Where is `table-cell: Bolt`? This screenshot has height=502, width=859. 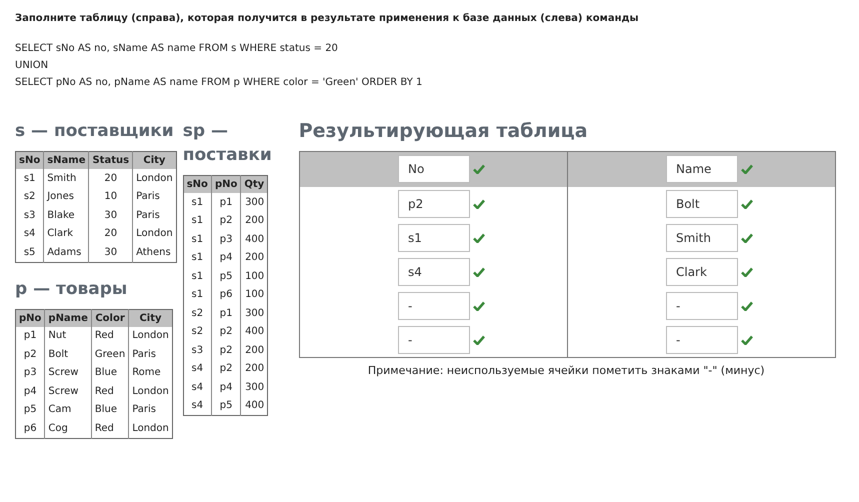 table-cell: Bolt is located at coordinates (68, 354).